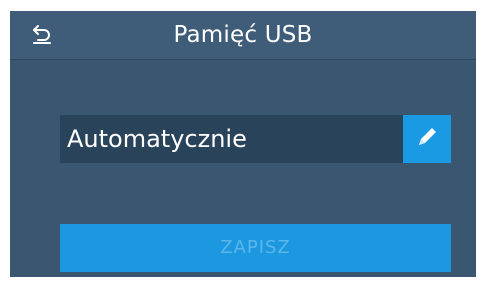 The width and height of the screenshot is (489, 281). I want to click on back-arrow-icon, so click(42, 36).